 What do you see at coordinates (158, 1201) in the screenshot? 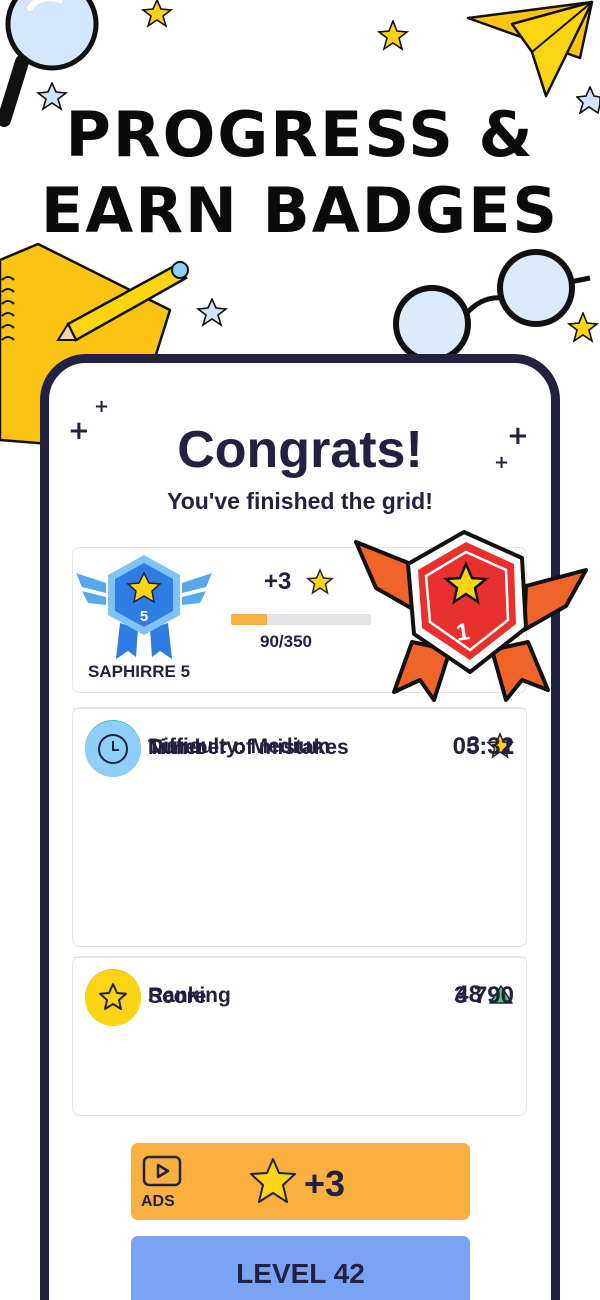
I see `ads-label: ADS` at bounding box center [158, 1201].